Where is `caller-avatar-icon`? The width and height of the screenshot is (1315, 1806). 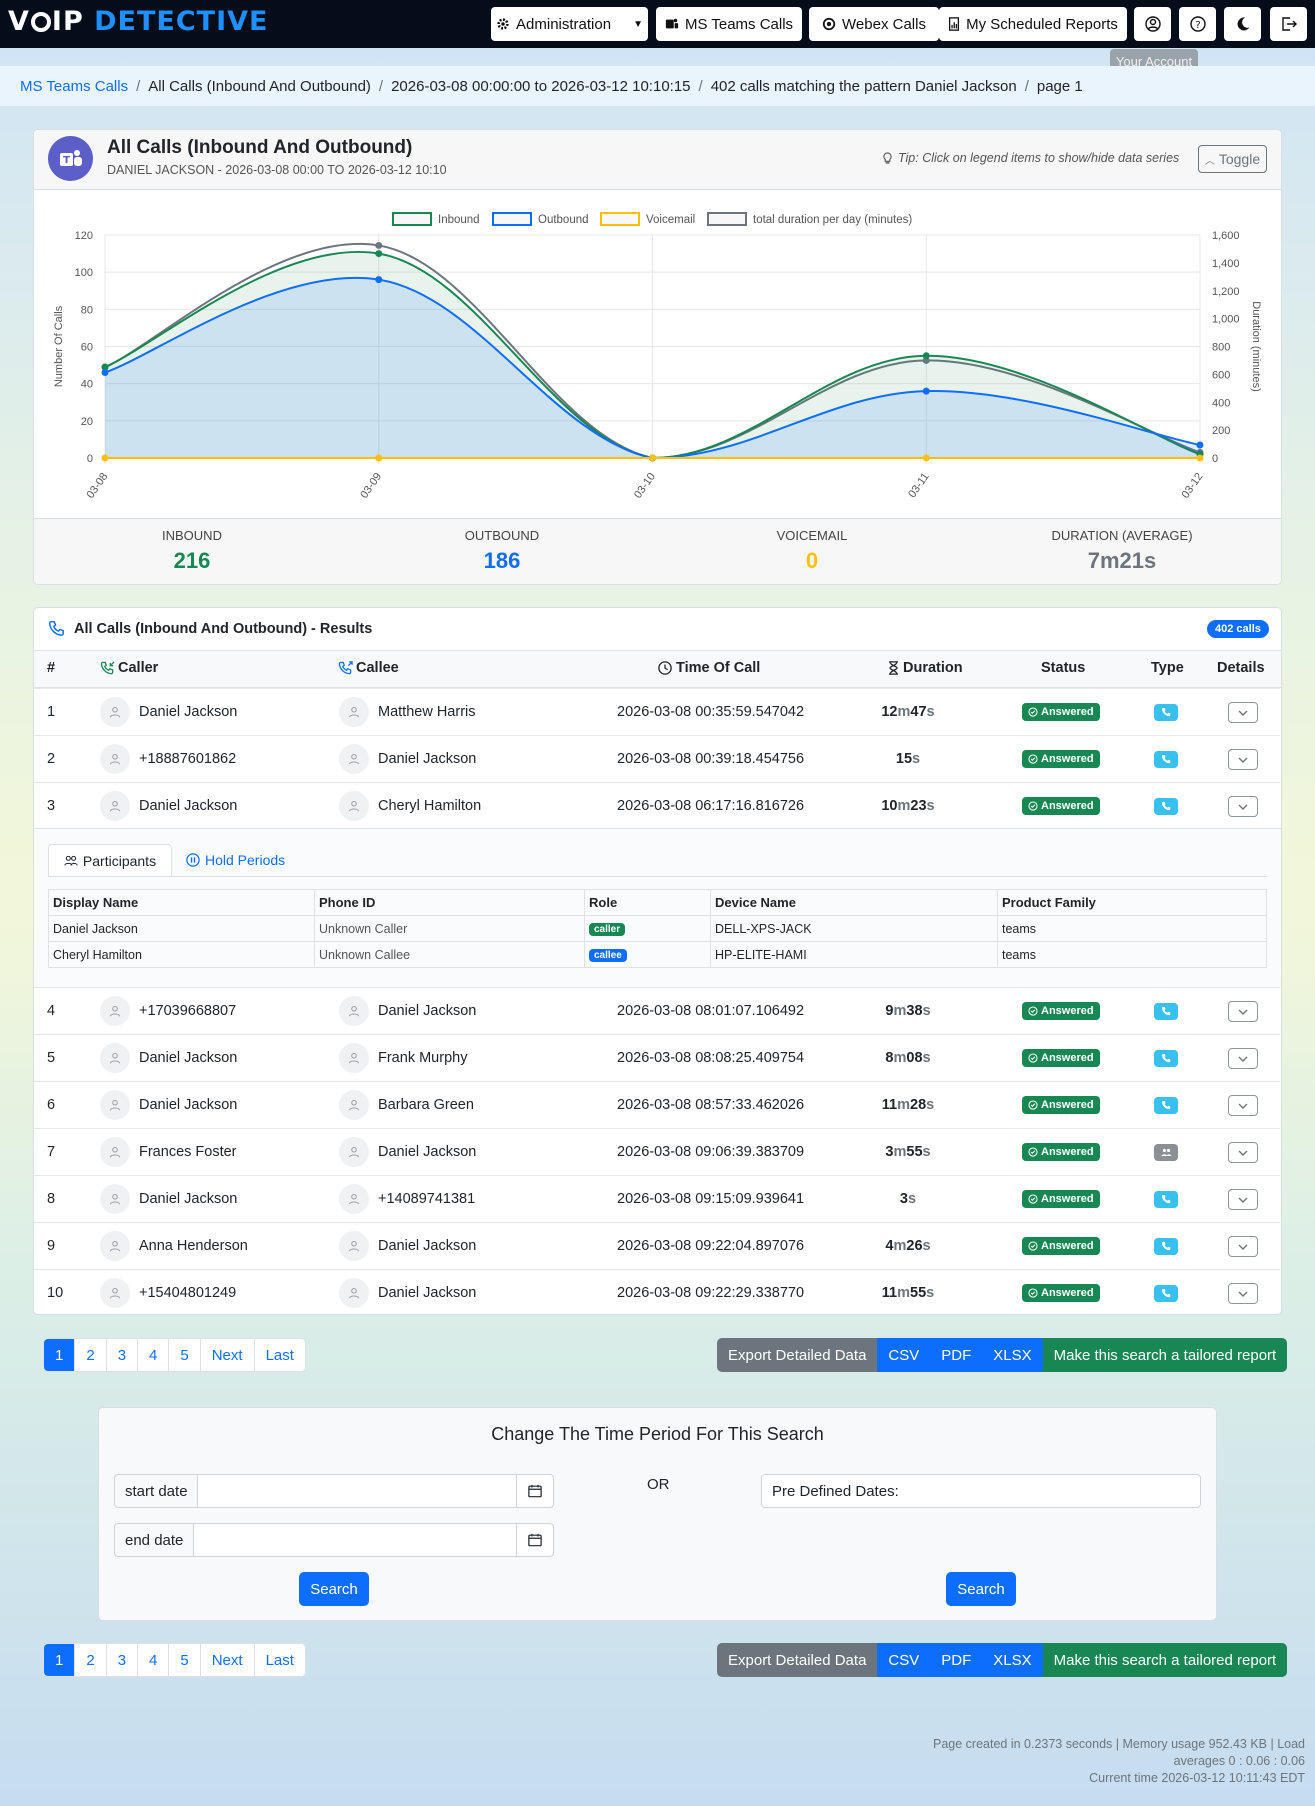 caller-avatar-icon is located at coordinates (115, 1011).